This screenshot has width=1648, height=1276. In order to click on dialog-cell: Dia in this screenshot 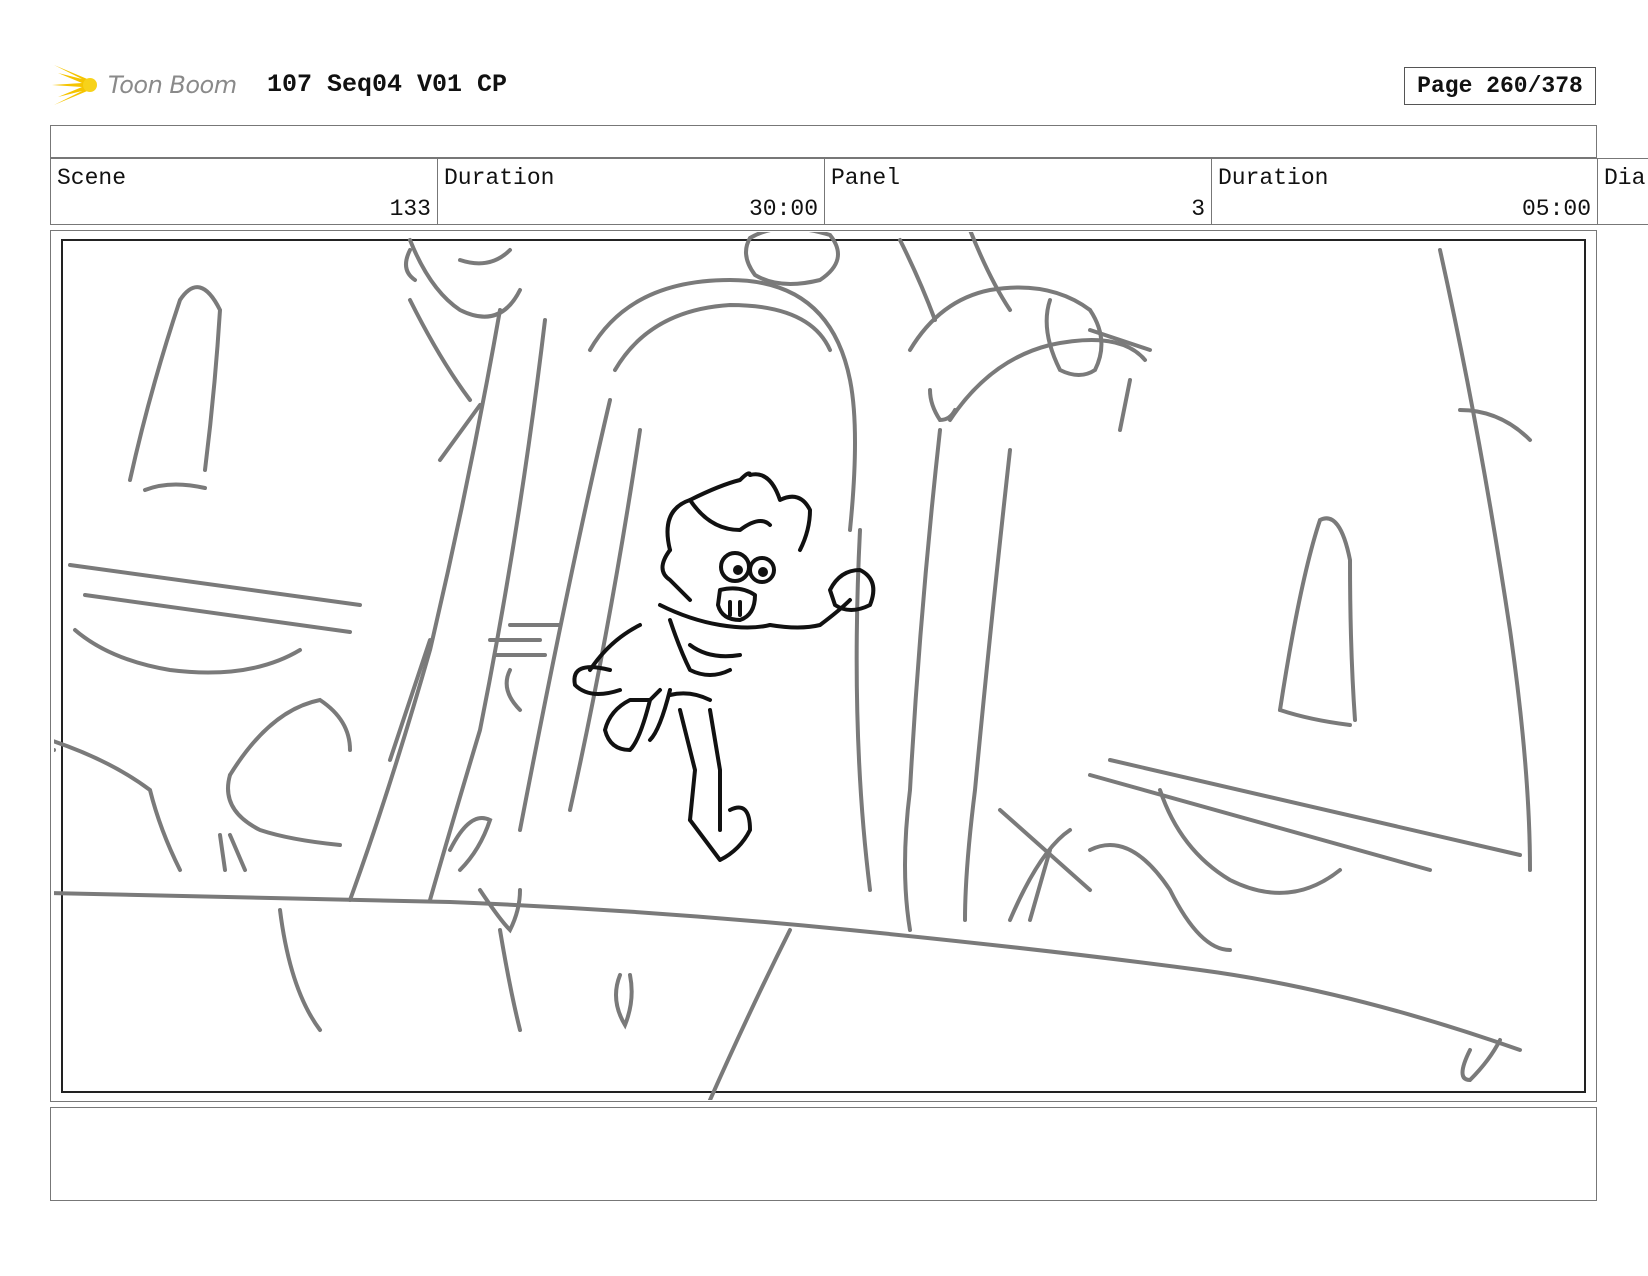, I will do `click(1622, 191)`.